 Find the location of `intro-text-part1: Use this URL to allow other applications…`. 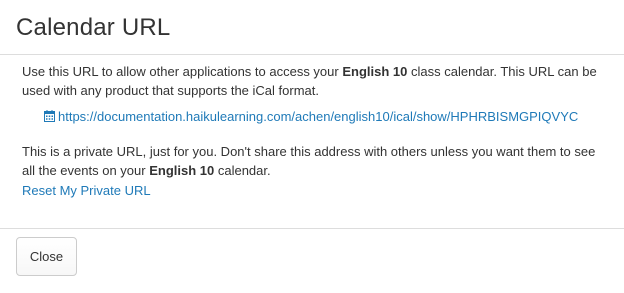

intro-text-part1: Use this URL to allow other applications… is located at coordinates (182, 71).